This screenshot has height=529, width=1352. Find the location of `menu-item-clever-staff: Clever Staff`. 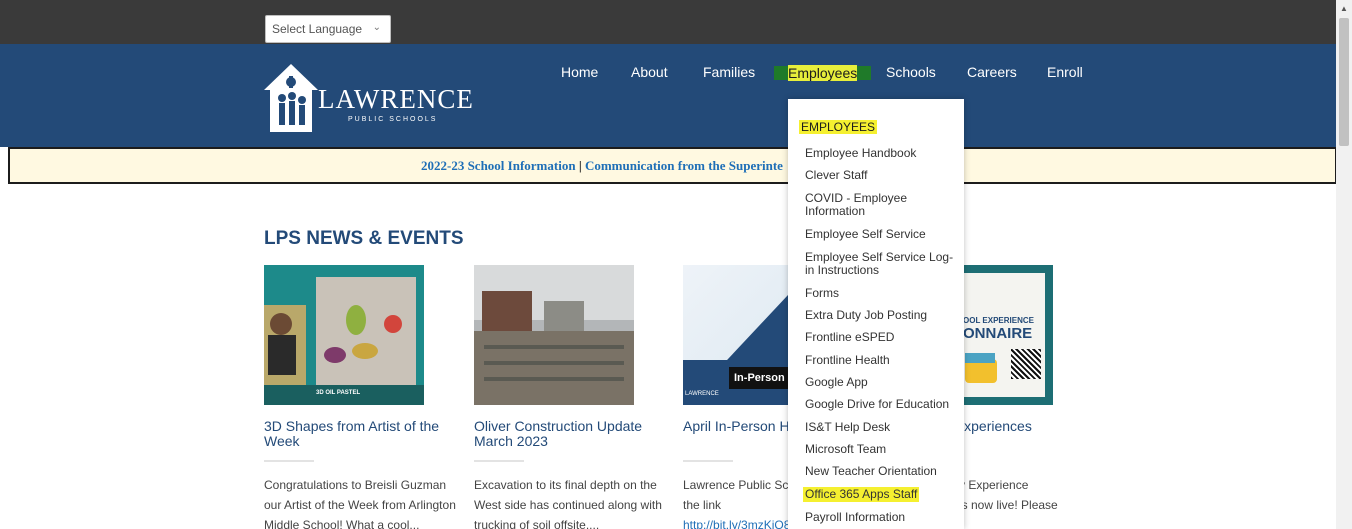

menu-item-clever-staff: Clever Staff is located at coordinates (880, 175).